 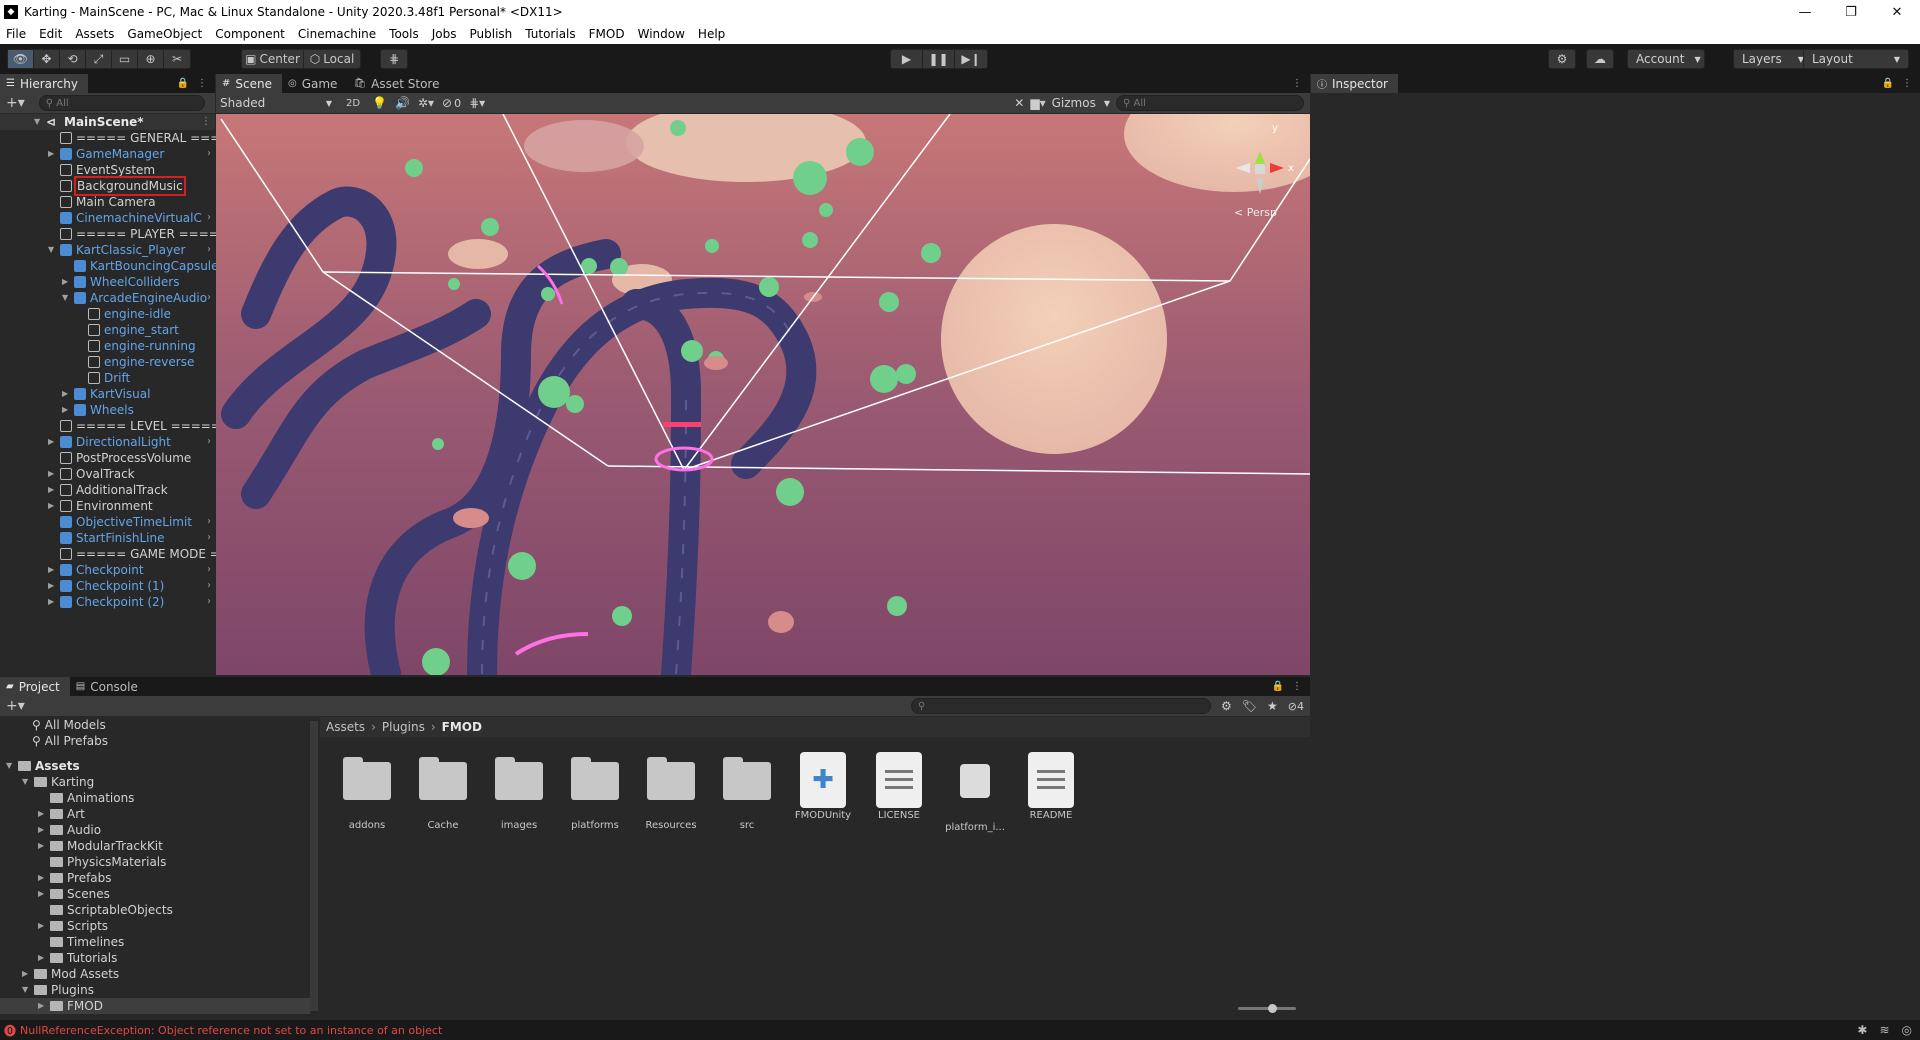 I want to click on menu-item-tutorials: Tutorials, so click(x=550, y=34).